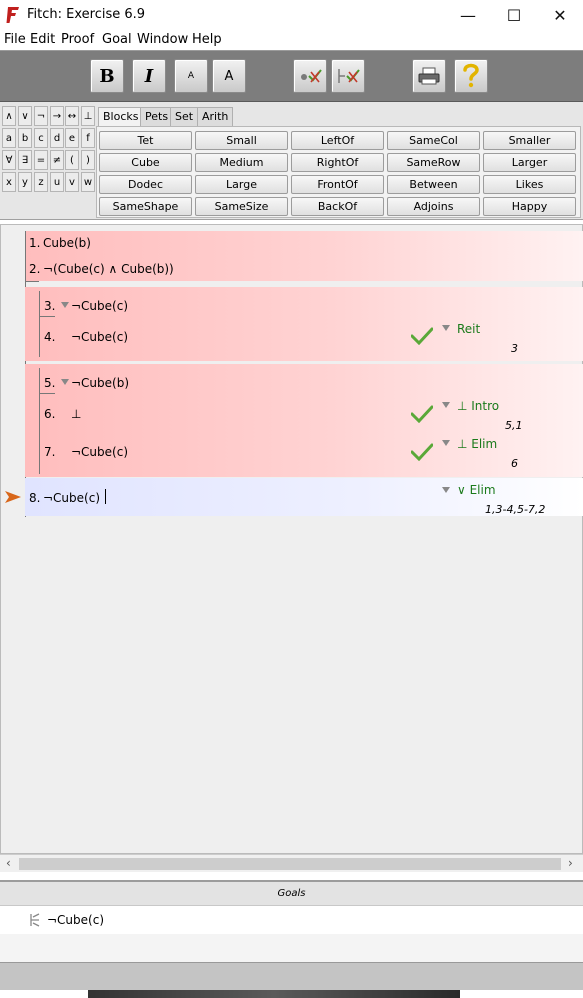 The width and height of the screenshot is (583, 998). Describe the element at coordinates (274, 994) in the screenshot. I see `background-image-strip` at that location.